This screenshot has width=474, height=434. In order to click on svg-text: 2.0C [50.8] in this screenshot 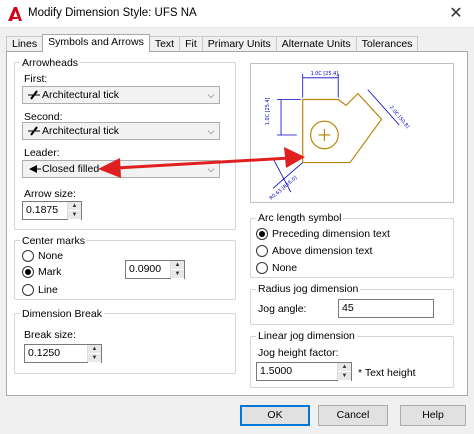, I will do `click(399, 117)`.